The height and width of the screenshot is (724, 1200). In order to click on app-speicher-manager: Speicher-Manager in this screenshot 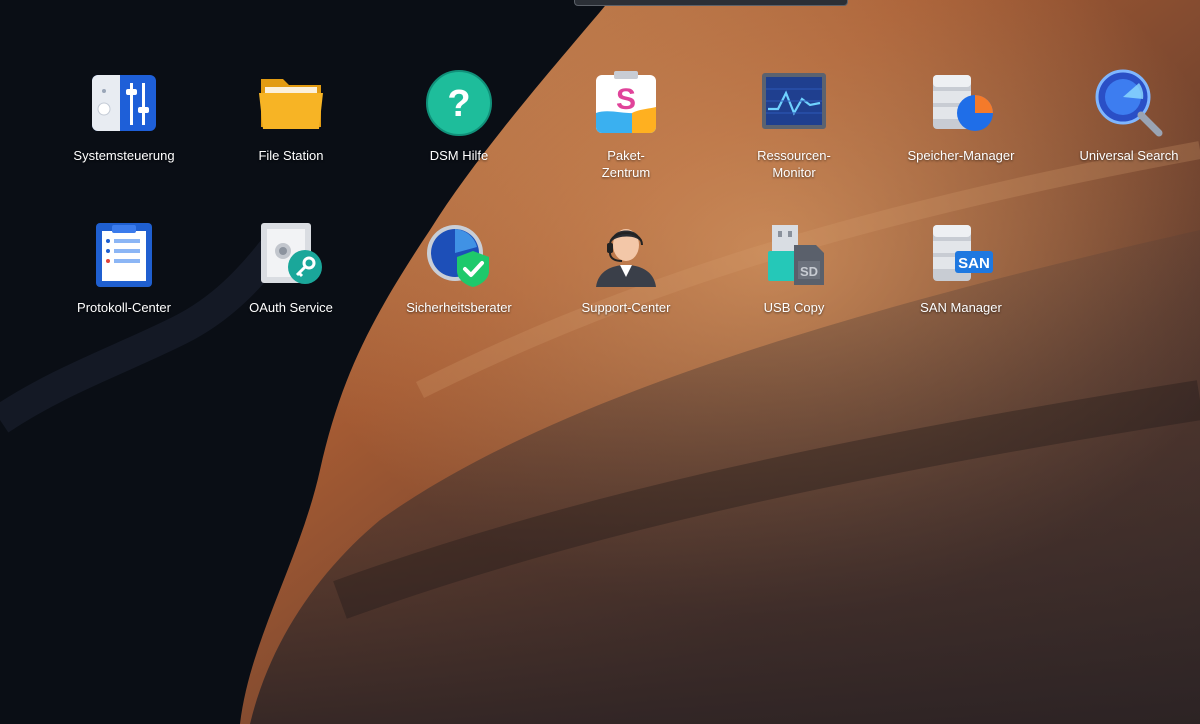, I will do `click(961, 134)`.